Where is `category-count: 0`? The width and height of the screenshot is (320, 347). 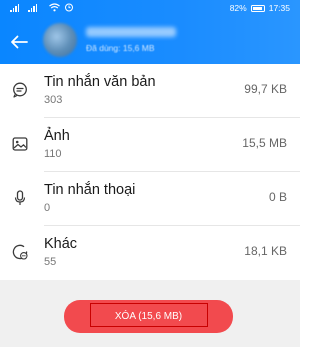 category-count: 0 is located at coordinates (47, 208).